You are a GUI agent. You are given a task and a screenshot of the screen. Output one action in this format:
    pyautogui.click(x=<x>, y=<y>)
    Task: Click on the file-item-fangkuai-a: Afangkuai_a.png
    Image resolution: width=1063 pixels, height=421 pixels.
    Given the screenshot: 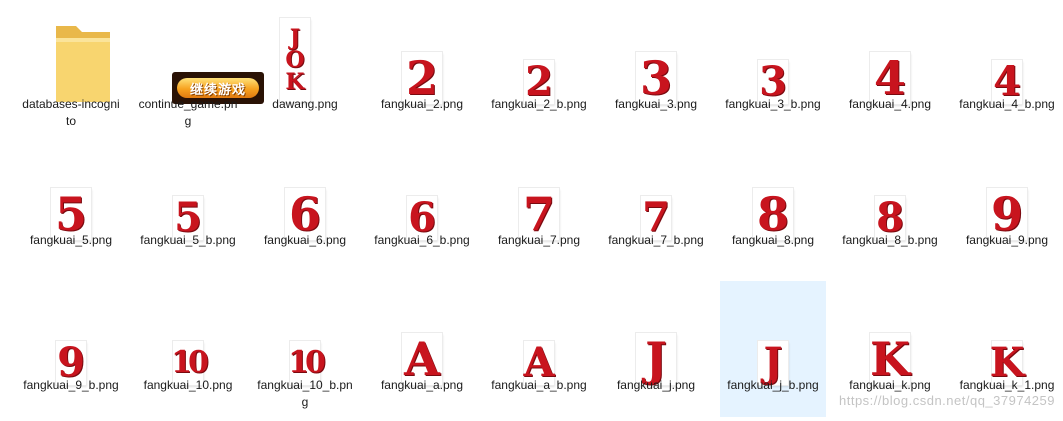 What is the action you would take?
    pyautogui.click(x=422, y=349)
    